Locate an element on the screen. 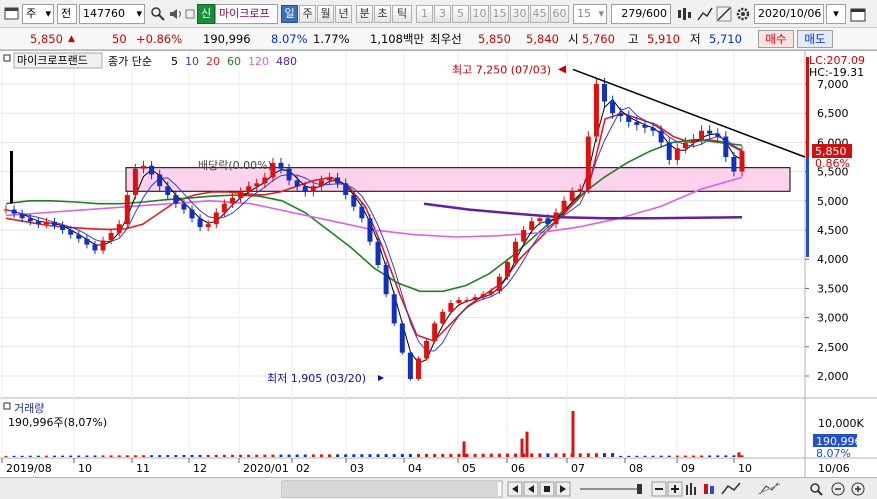 This screenshot has height=499, width=877. sound-icon is located at coordinates (176, 14).